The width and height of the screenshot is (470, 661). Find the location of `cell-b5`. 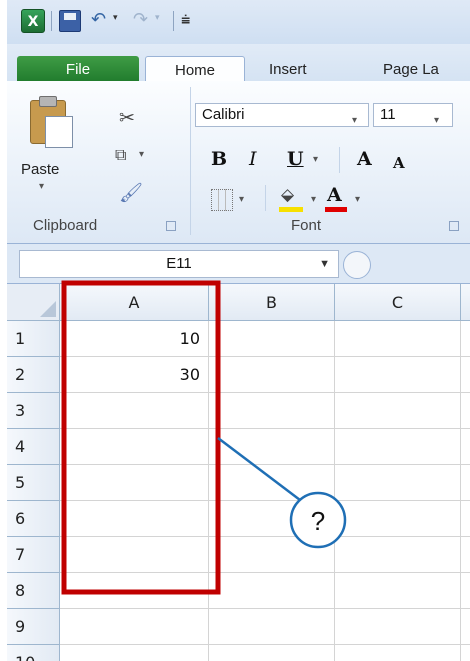

cell-b5 is located at coordinates (272, 483).